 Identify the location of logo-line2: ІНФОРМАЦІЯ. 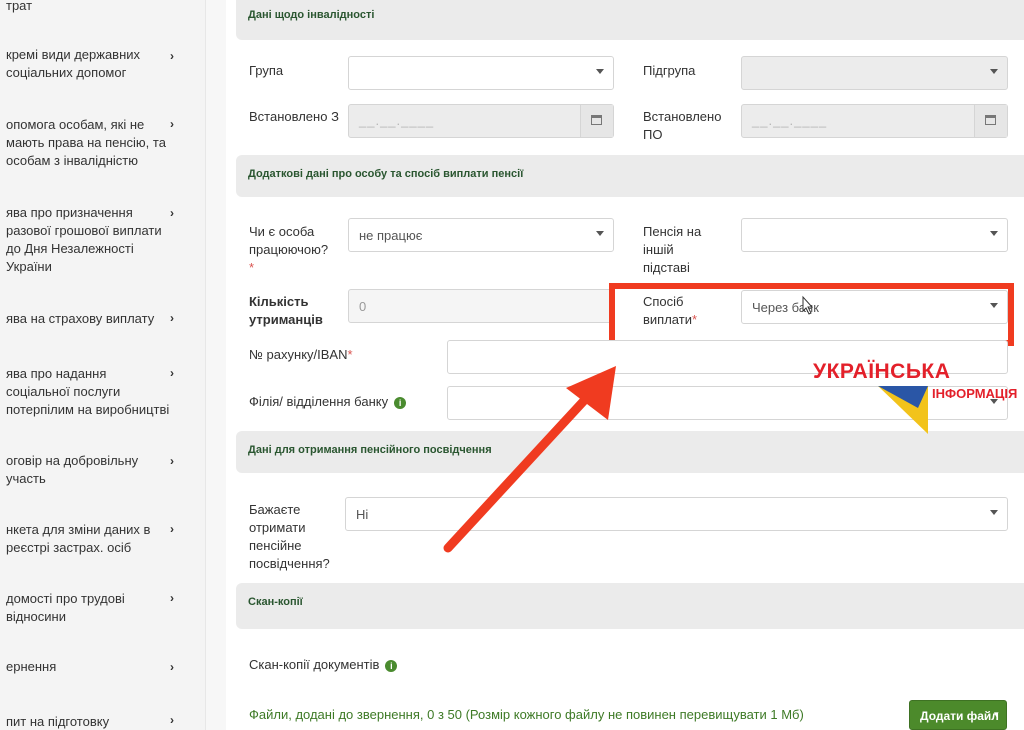
(975, 393).